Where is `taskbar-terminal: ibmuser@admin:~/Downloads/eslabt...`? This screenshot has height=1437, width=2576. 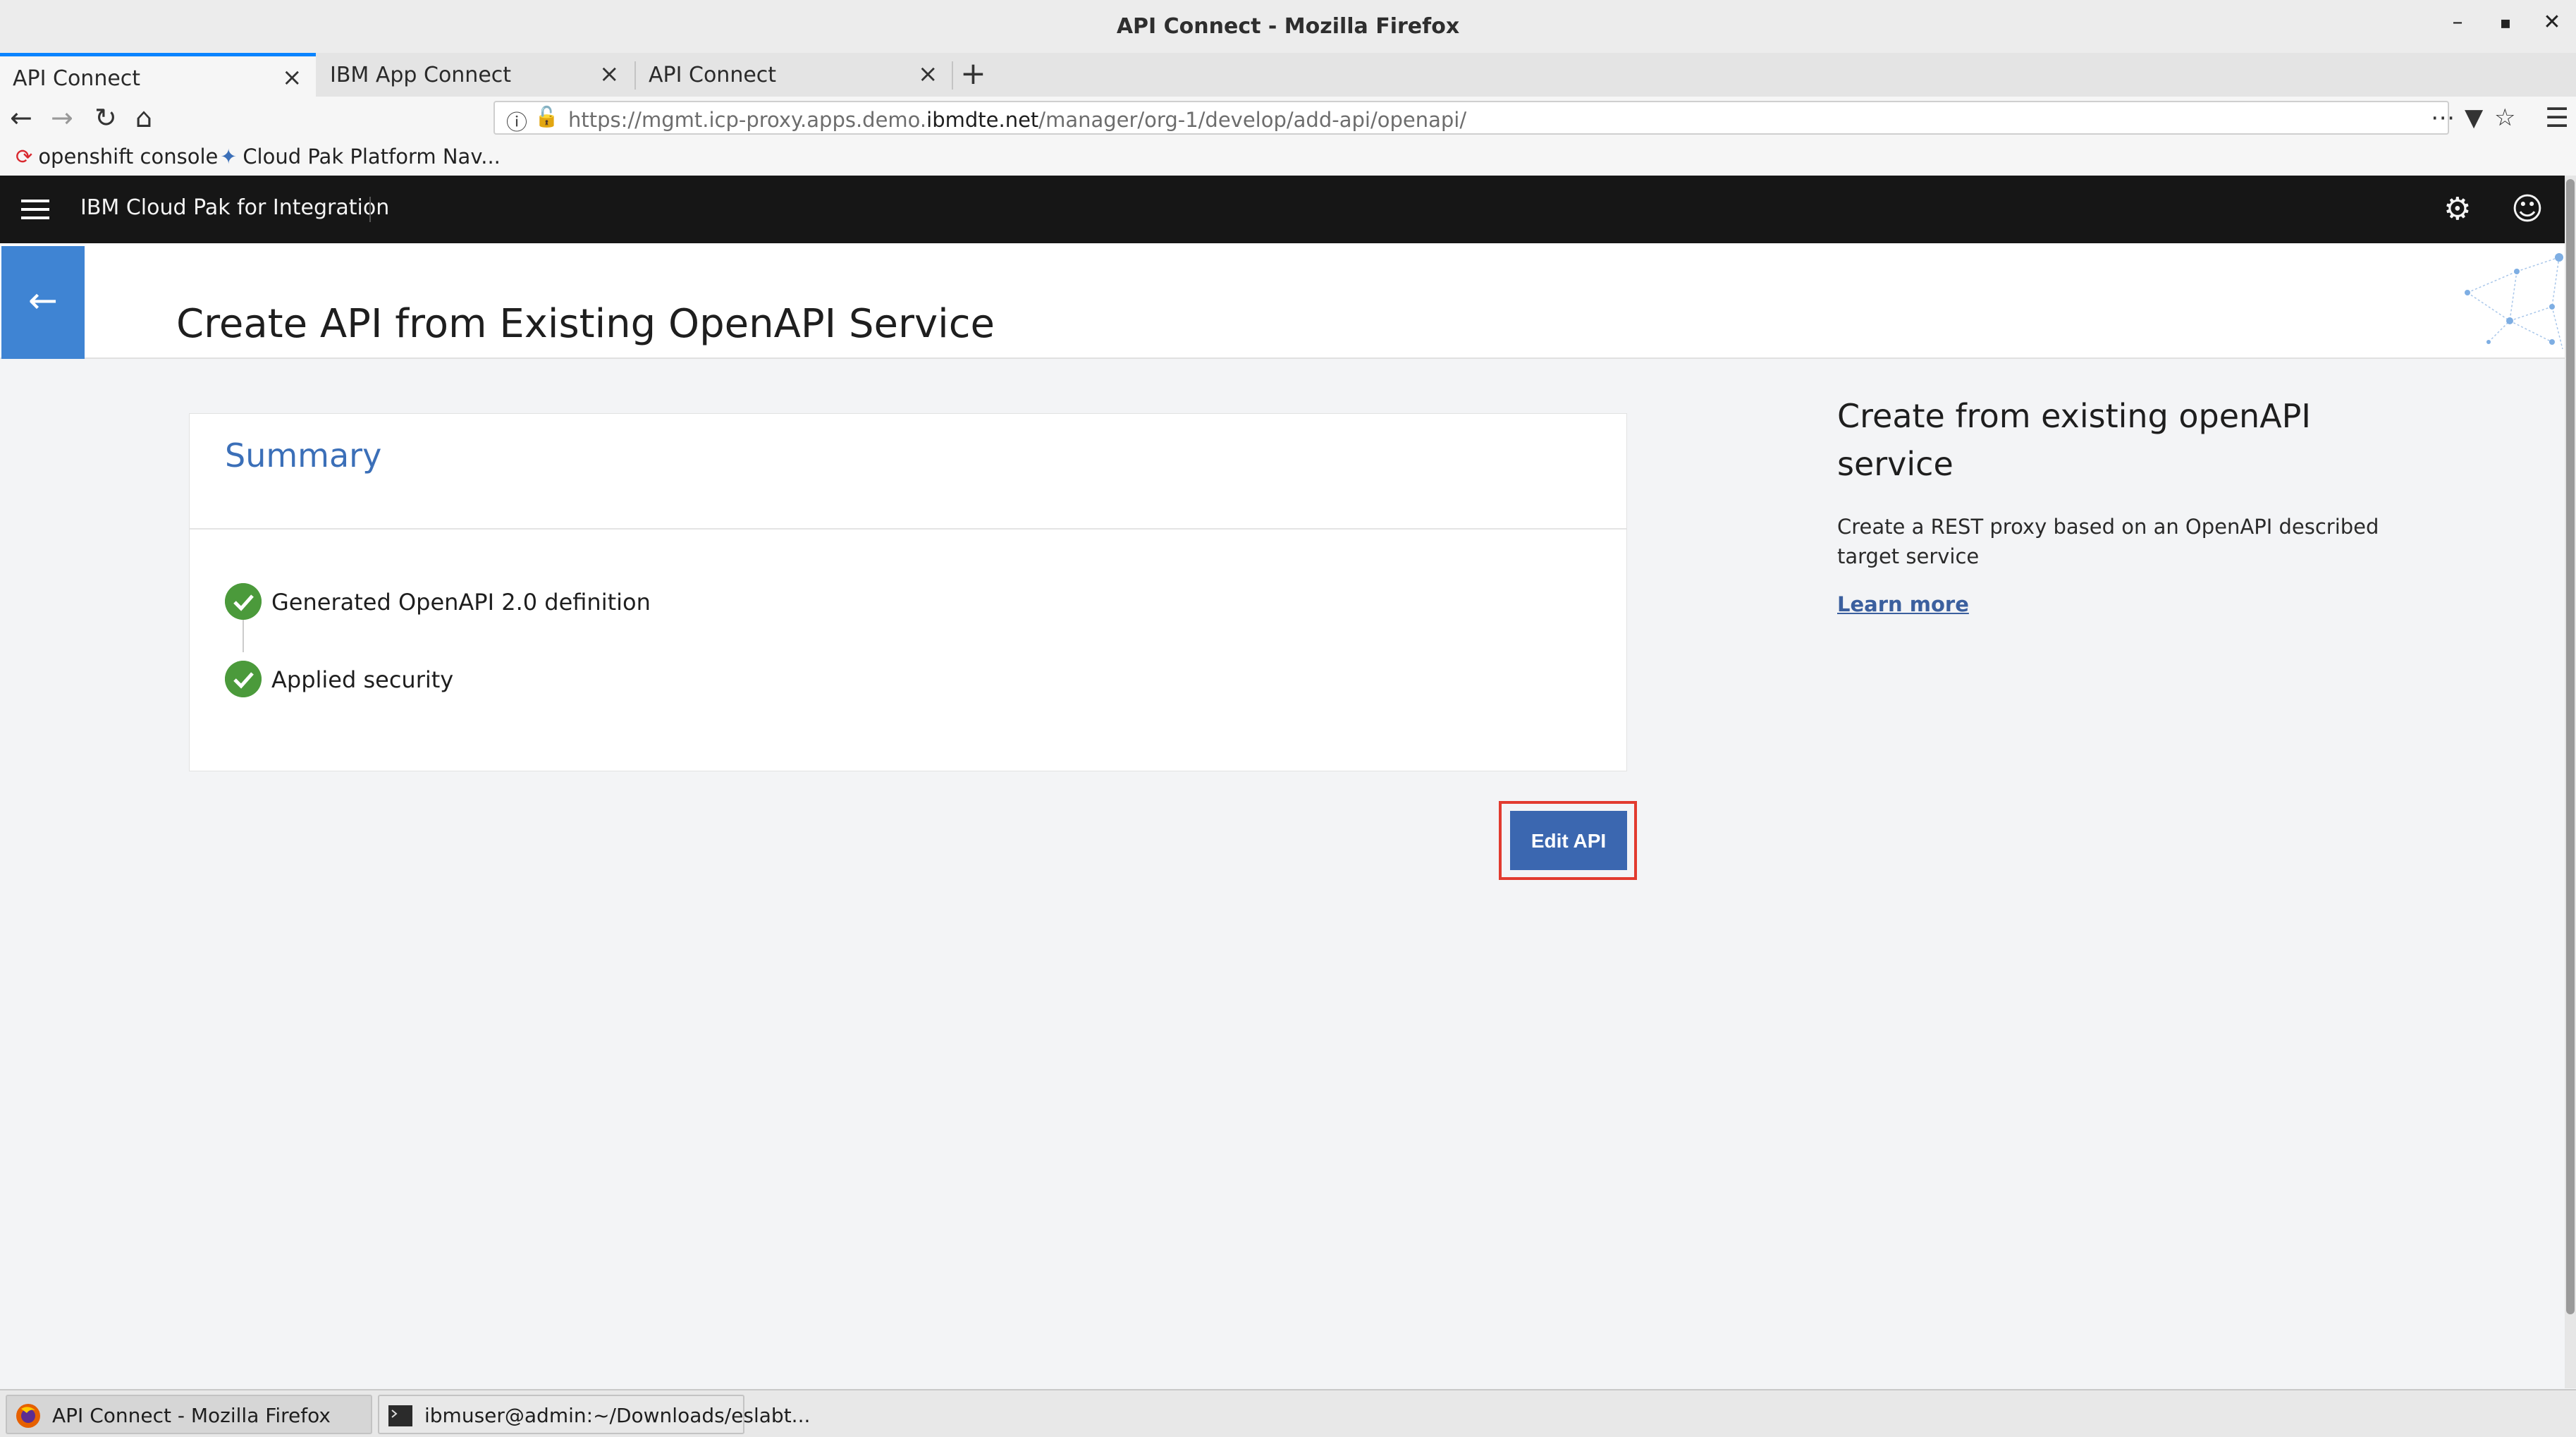
taskbar-terminal: ibmuser@admin:~/Downloads/eslabt... is located at coordinates (594, 1415).